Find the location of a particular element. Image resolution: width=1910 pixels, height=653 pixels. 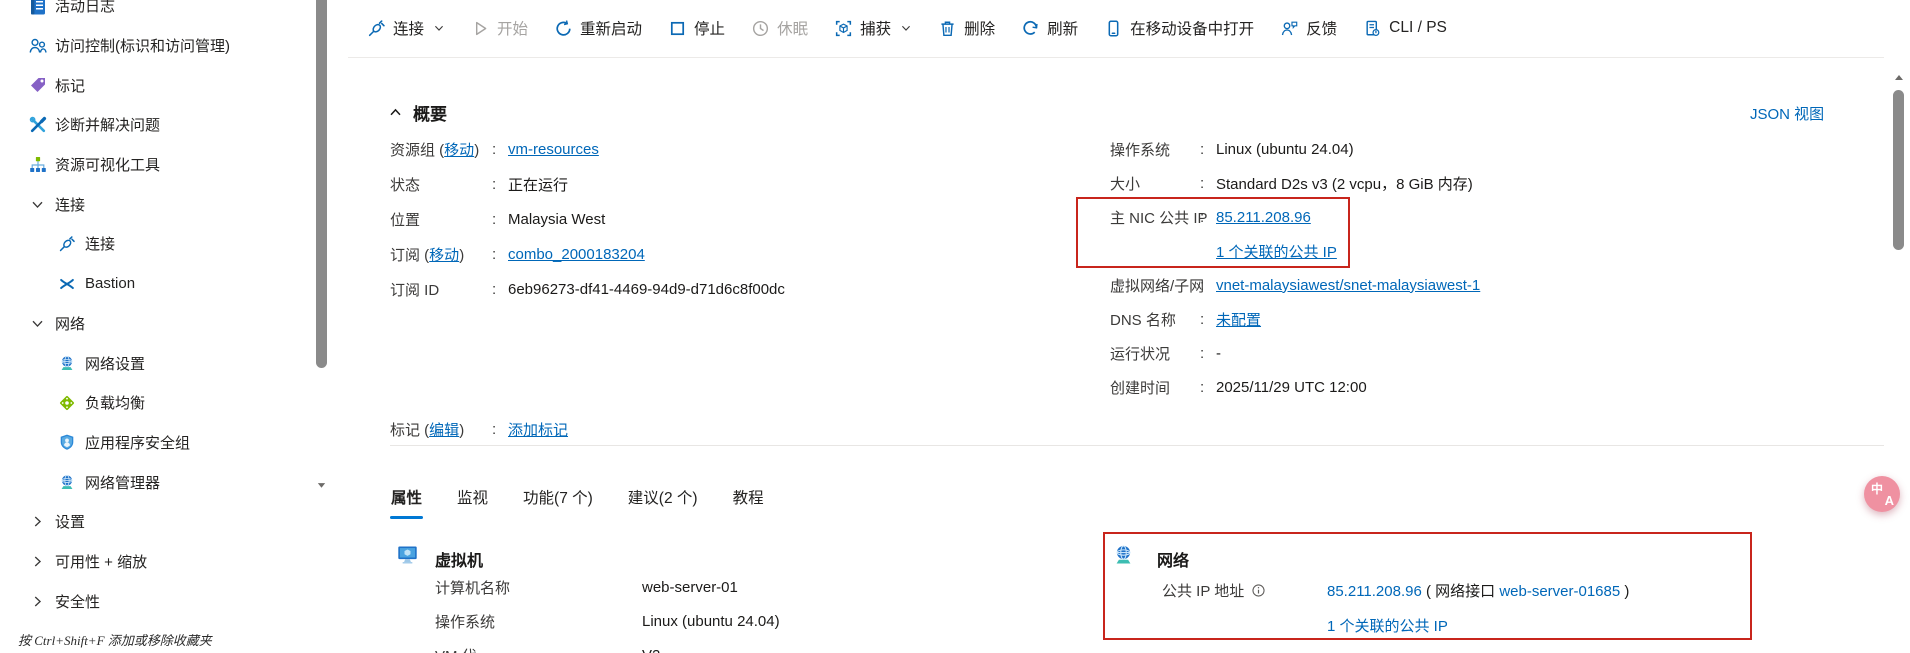

toolbar-button-capture: 捕获 is located at coordinates (873, 28).